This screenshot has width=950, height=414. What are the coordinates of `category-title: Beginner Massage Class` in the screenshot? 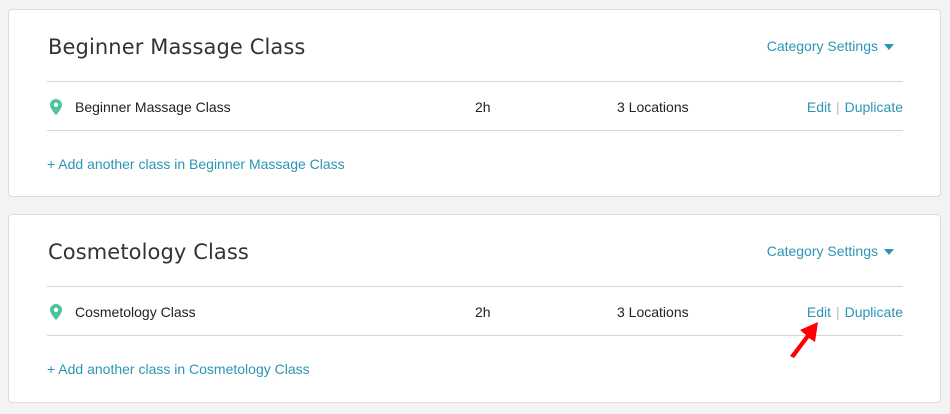 It's located at (177, 47).